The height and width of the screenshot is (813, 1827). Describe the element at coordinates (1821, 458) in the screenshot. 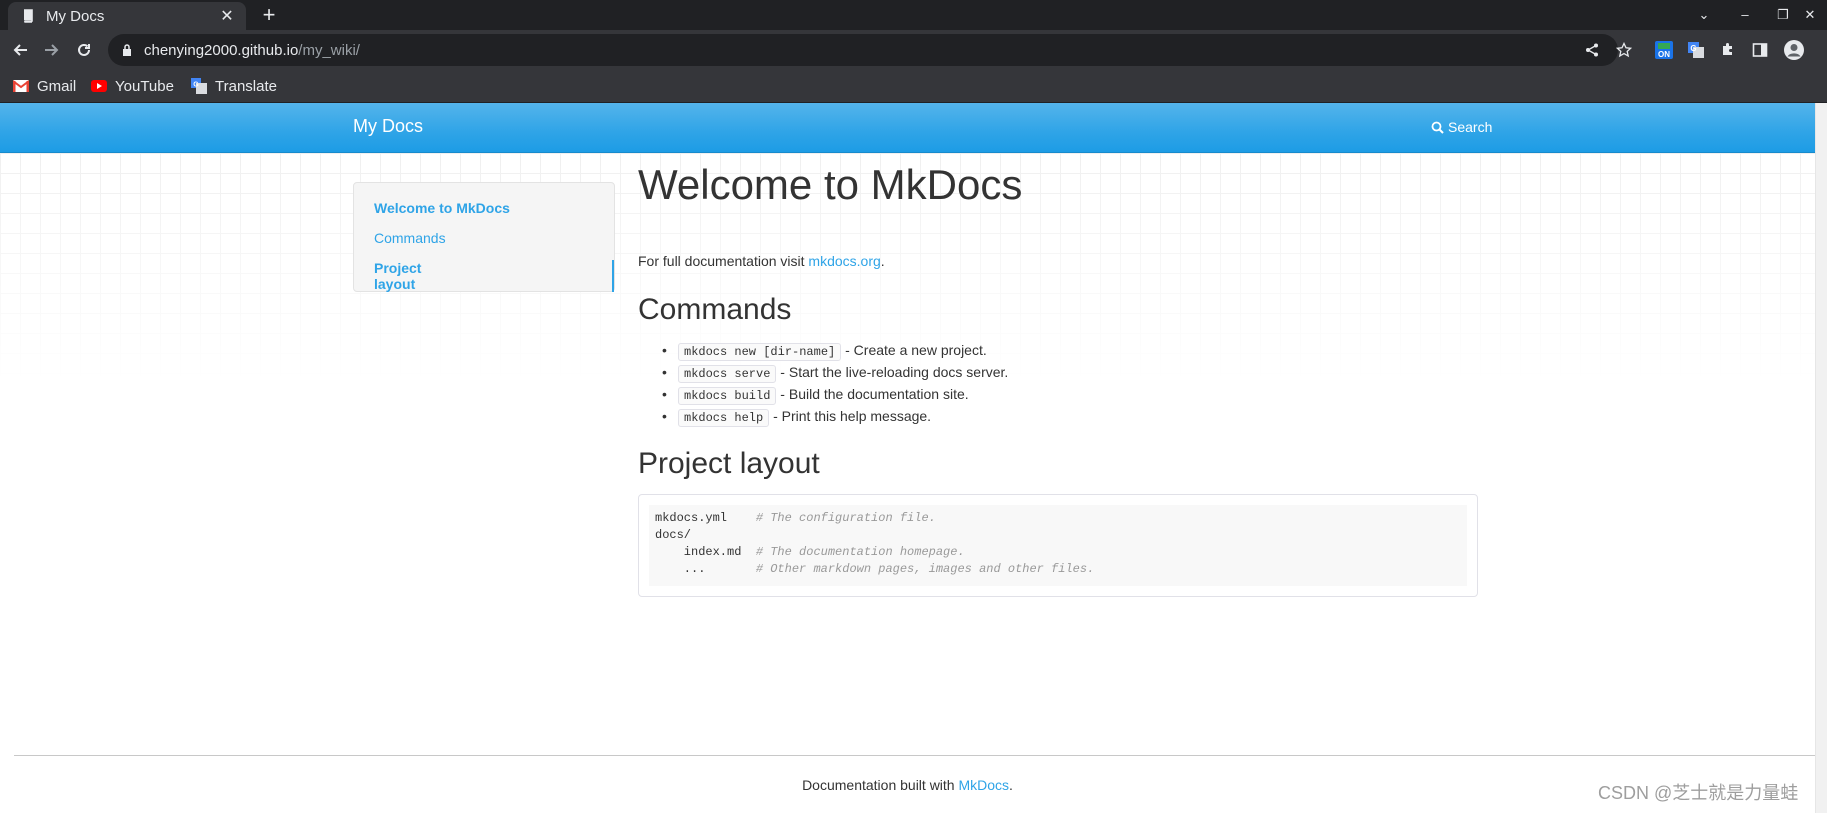

I see `page-scrollbar` at that location.